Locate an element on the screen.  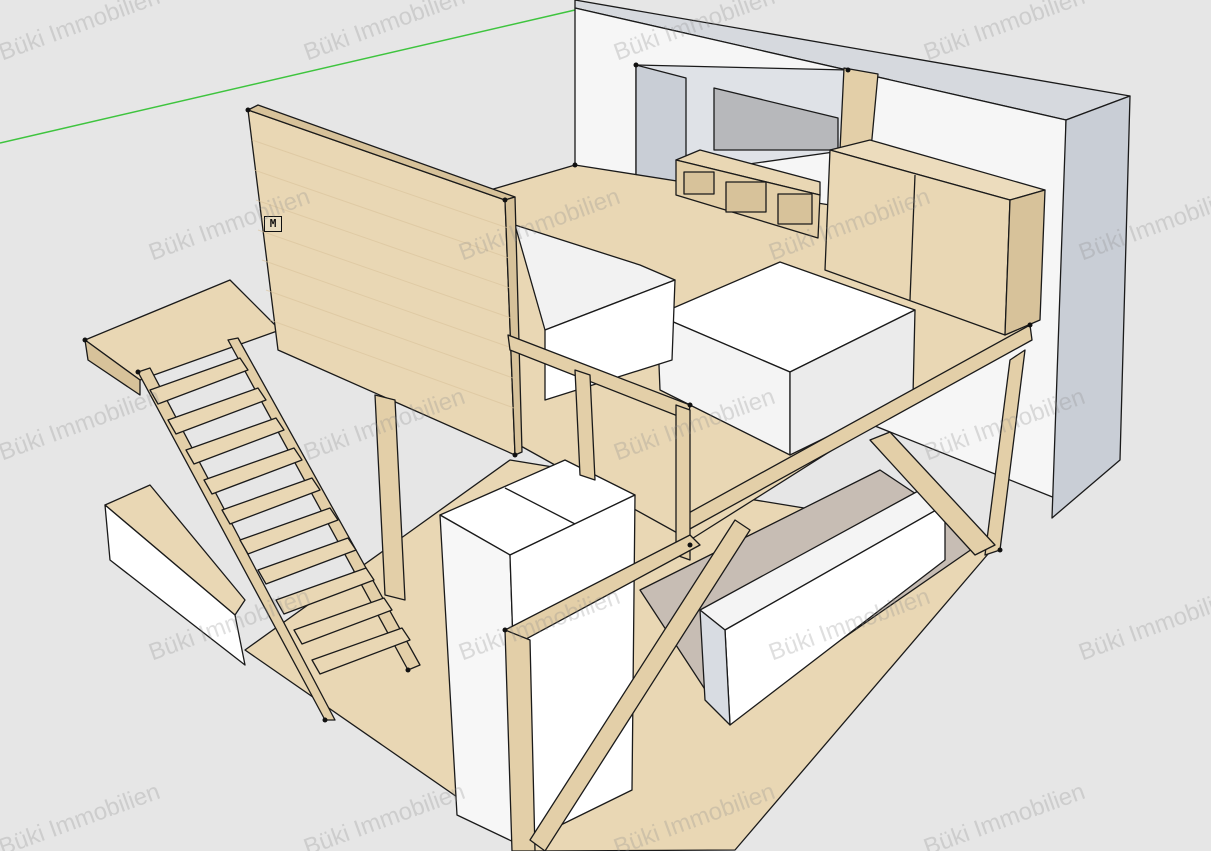
wardrobe-side is located at coordinates (1025, 262).